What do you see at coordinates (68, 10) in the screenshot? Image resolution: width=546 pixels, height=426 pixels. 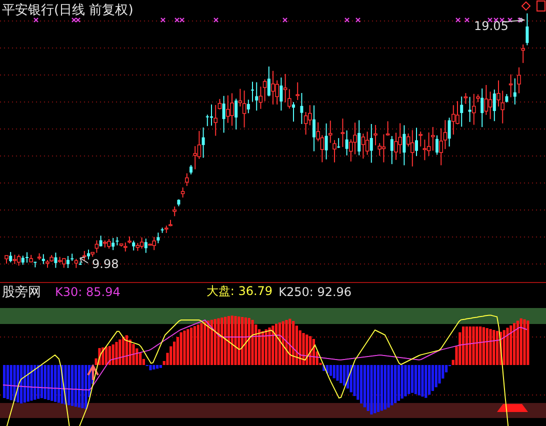 I see `chart-title: 平安银行(日线 前复权)` at bounding box center [68, 10].